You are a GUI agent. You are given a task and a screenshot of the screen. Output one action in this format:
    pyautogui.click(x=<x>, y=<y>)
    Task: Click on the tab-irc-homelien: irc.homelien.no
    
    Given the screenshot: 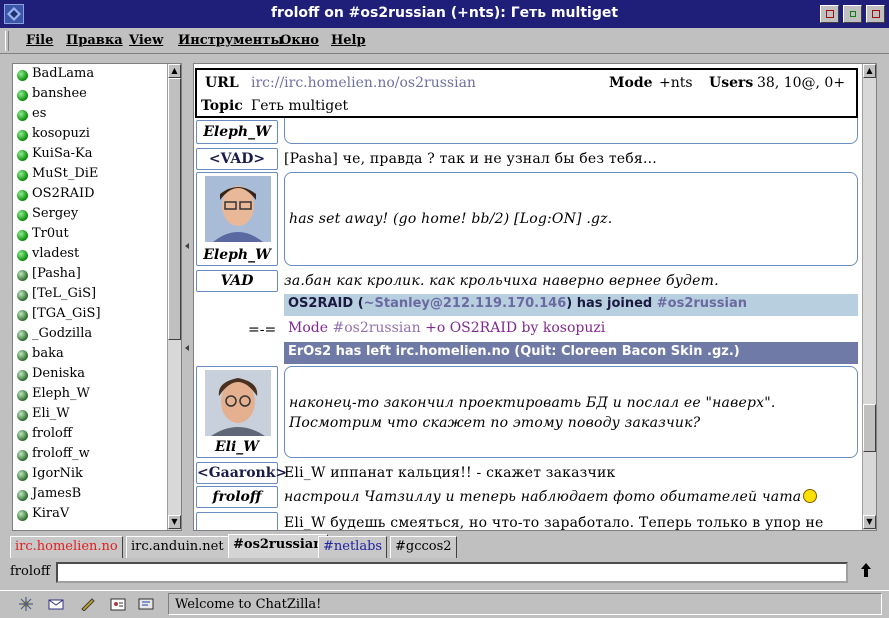 What is the action you would take?
    pyautogui.click(x=66, y=547)
    